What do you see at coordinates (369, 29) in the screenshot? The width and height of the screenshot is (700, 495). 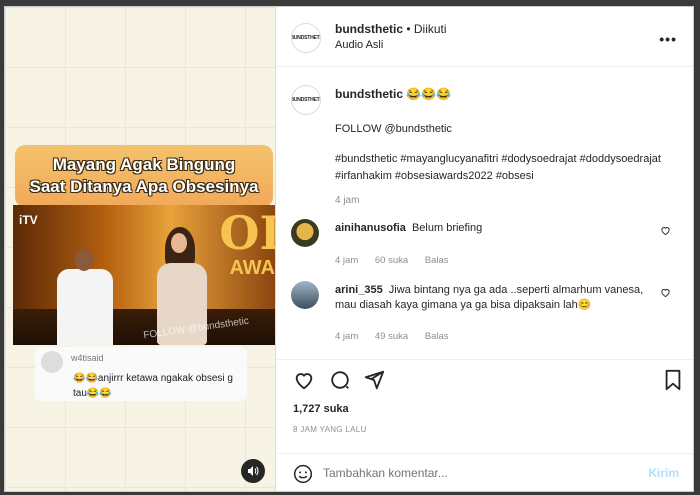 I see `header-username: bundsthetic` at bounding box center [369, 29].